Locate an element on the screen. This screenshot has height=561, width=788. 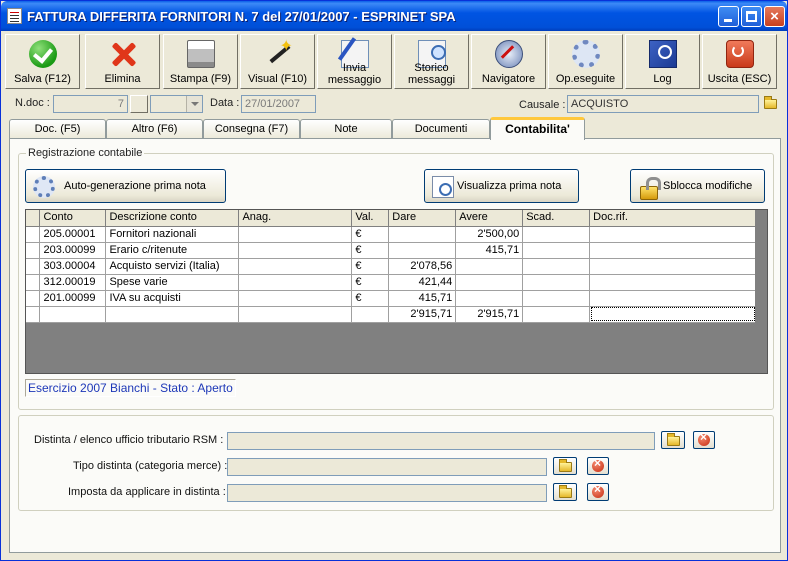
ufficio-tributario-field is located at coordinates (441, 441).